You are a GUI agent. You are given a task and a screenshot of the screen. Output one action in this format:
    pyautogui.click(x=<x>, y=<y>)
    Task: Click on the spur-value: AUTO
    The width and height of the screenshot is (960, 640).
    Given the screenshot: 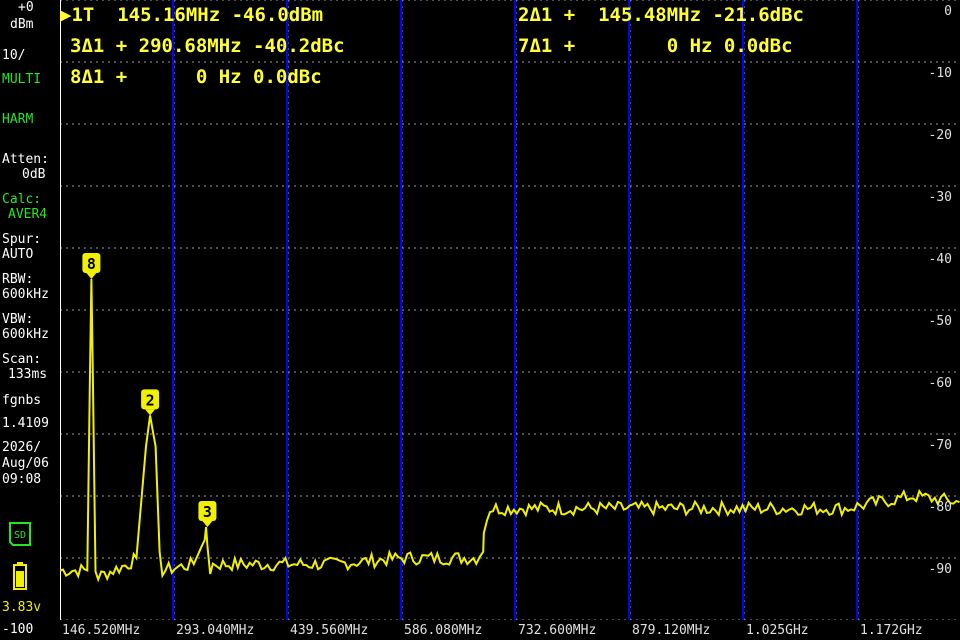 What is the action you would take?
    pyautogui.click(x=32, y=254)
    